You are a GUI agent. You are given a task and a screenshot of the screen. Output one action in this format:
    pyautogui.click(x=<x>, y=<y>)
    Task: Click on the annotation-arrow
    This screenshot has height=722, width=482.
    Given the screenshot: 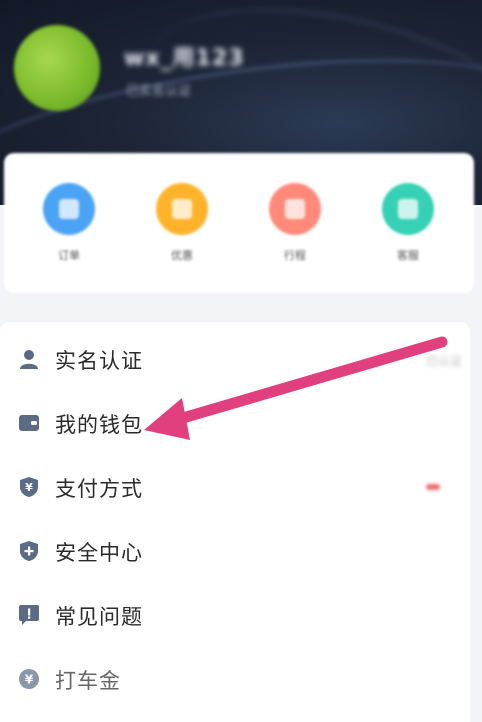 What is the action you would take?
    pyautogui.click(x=296, y=388)
    